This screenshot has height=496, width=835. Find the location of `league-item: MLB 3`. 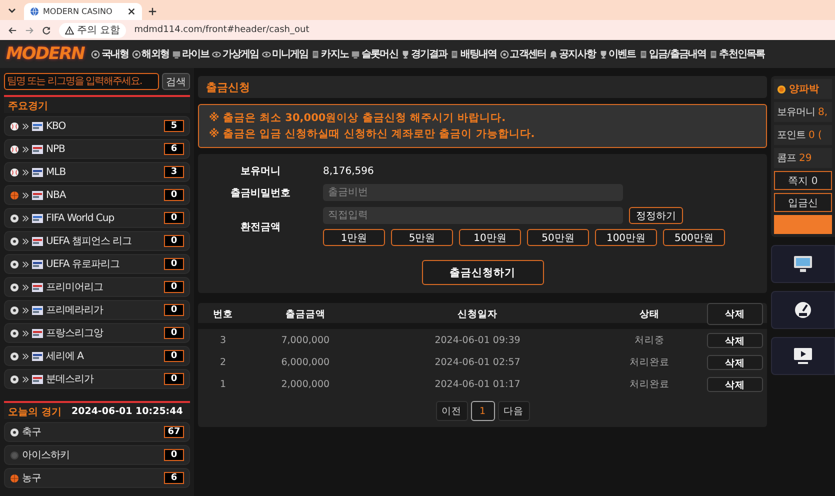

league-item: MLB 3 is located at coordinates (97, 172).